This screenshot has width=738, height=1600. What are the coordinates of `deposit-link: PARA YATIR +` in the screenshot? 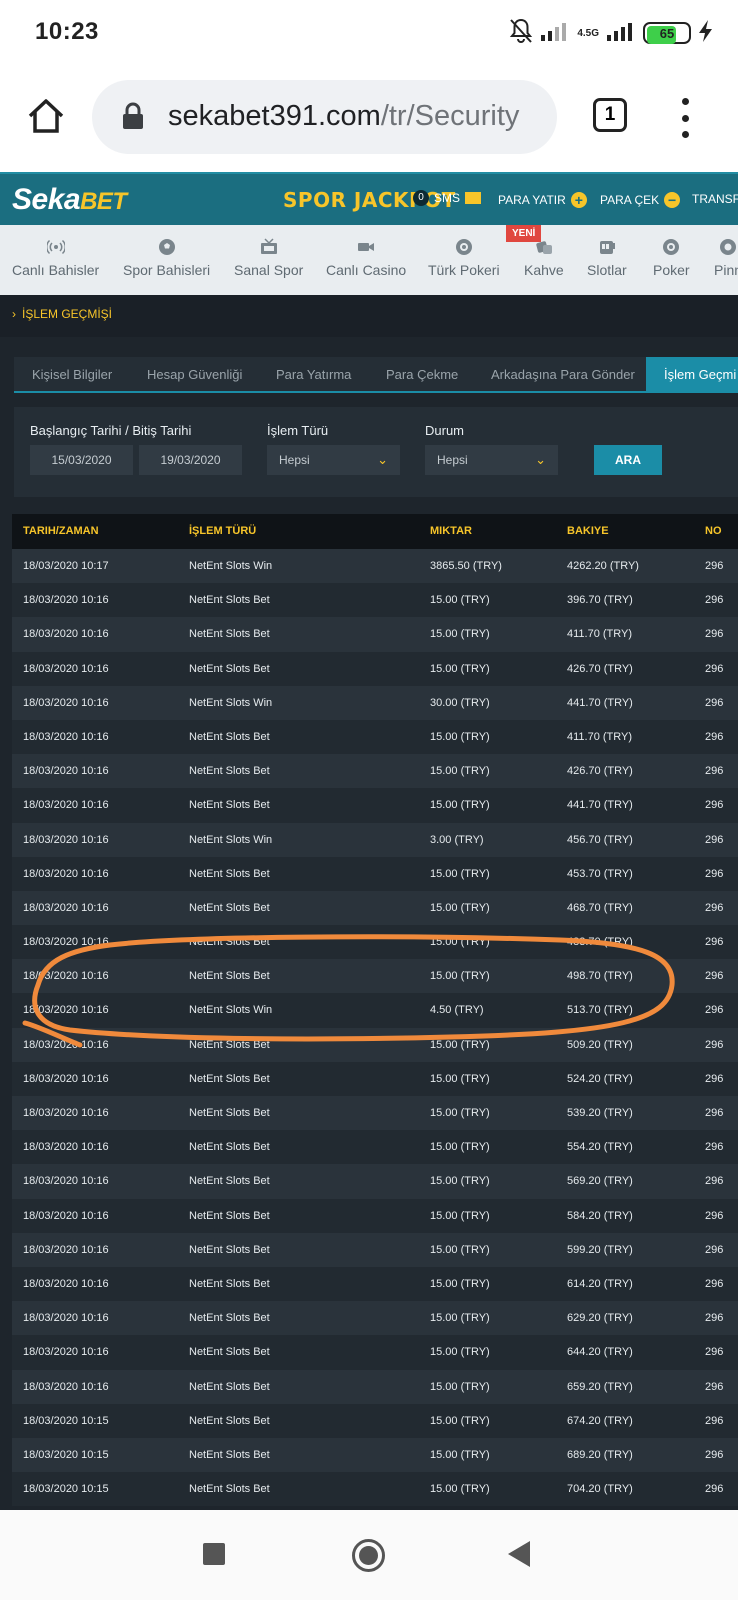 It's located at (542, 200).